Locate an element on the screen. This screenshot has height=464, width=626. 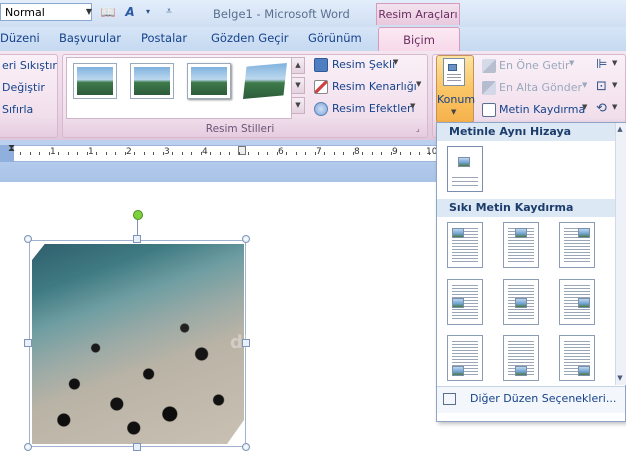
resize-handle-left is located at coordinates (28, 343).